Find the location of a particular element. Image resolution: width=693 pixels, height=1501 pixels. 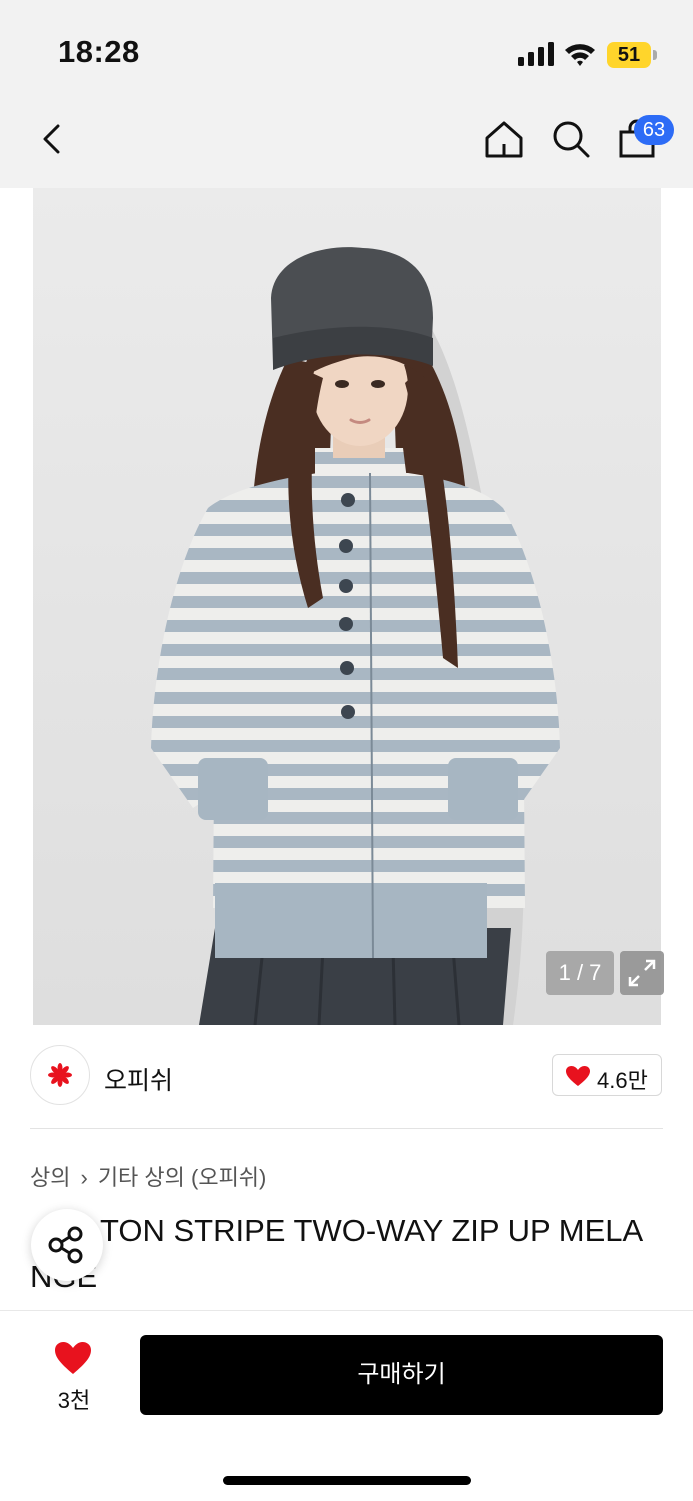

breadcrumb-item-subcategory: 기타 상의 (오피쉬) is located at coordinates (182, 1177).